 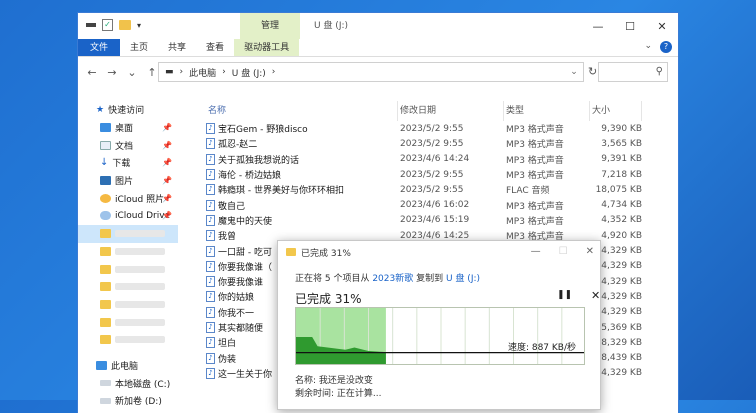 I want to click on sidebar-item-icloud-photos: iCloud 照片 📌, so click(x=128, y=198).